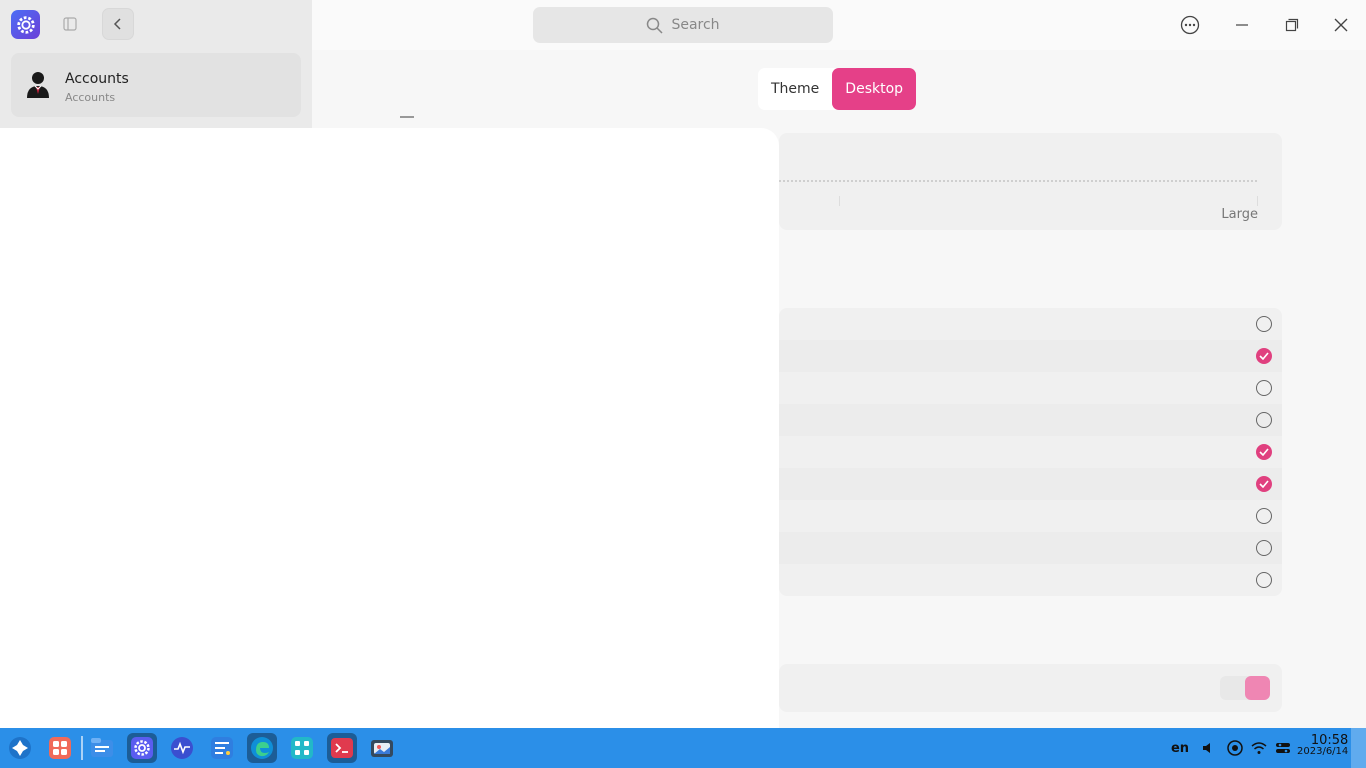 Image resolution: width=1366 pixels, height=768 pixels. I want to click on more-options-button, so click(1190, 25).